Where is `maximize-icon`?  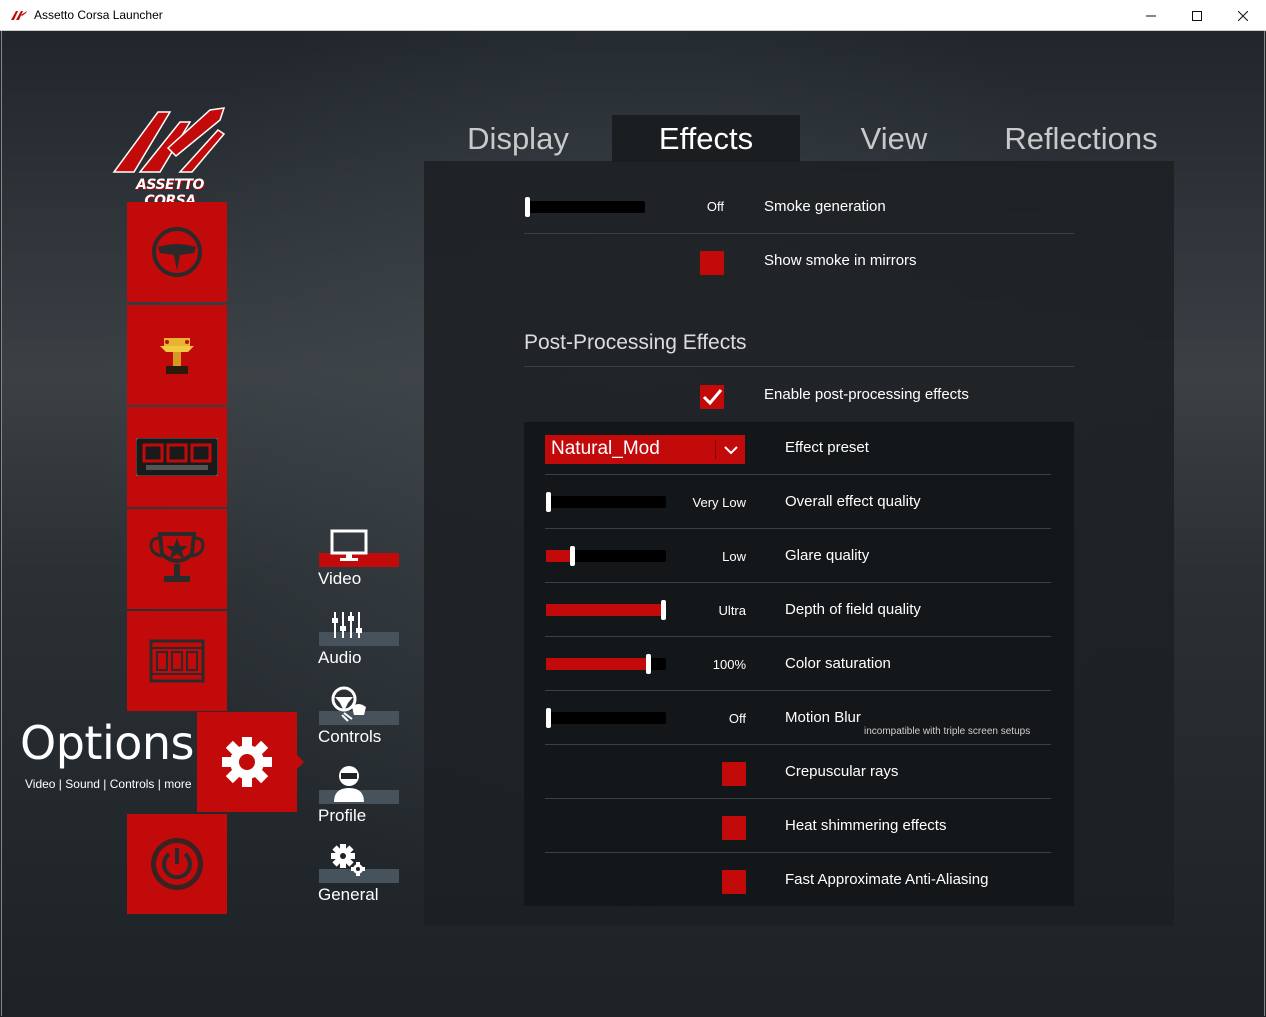
maximize-icon is located at coordinates (1197, 15).